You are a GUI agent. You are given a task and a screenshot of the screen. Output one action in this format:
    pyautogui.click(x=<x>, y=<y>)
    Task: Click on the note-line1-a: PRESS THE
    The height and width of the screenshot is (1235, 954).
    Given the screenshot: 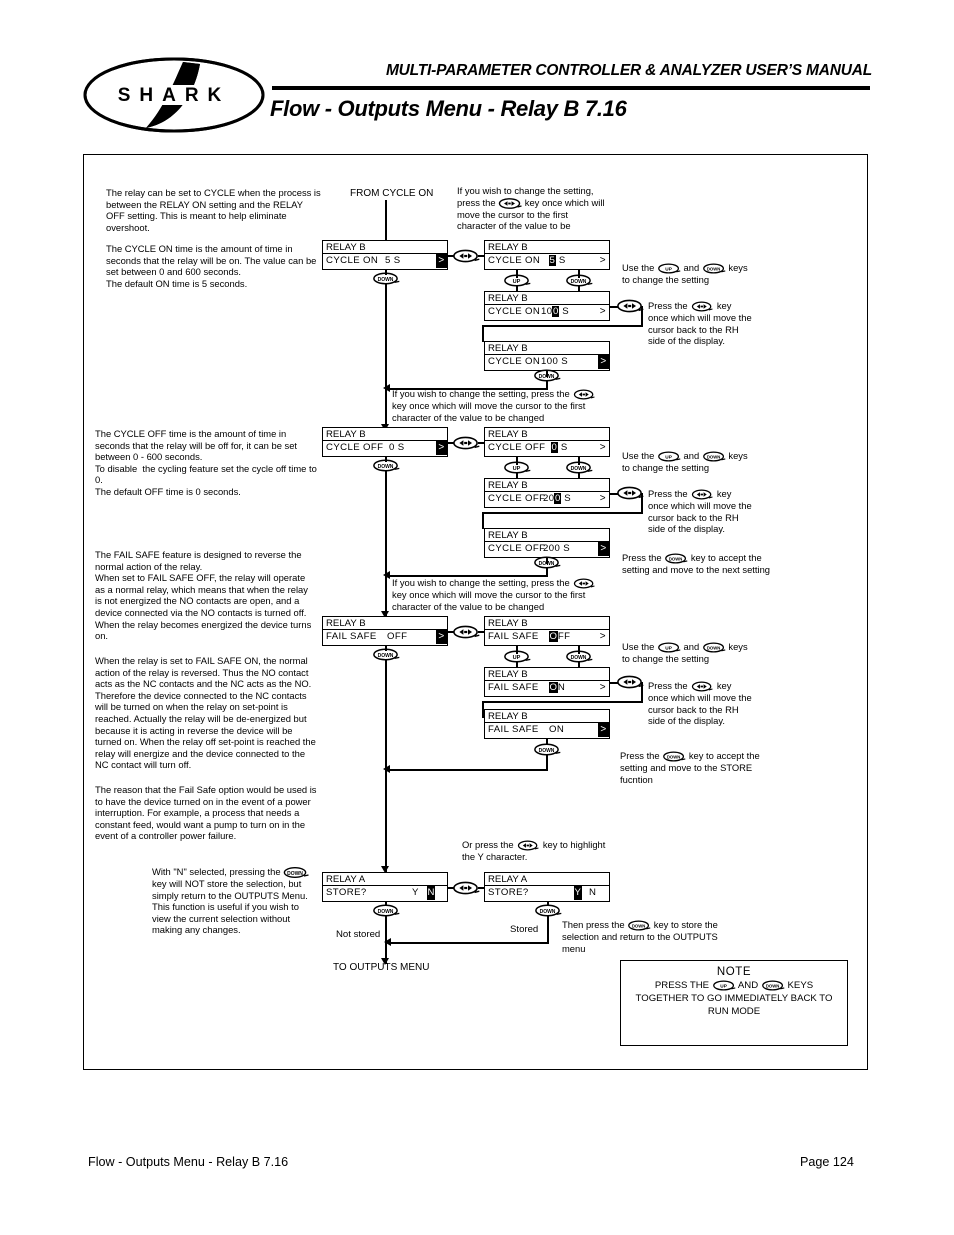 What is the action you would take?
    pyautogui.click(x=682, y=985)
    